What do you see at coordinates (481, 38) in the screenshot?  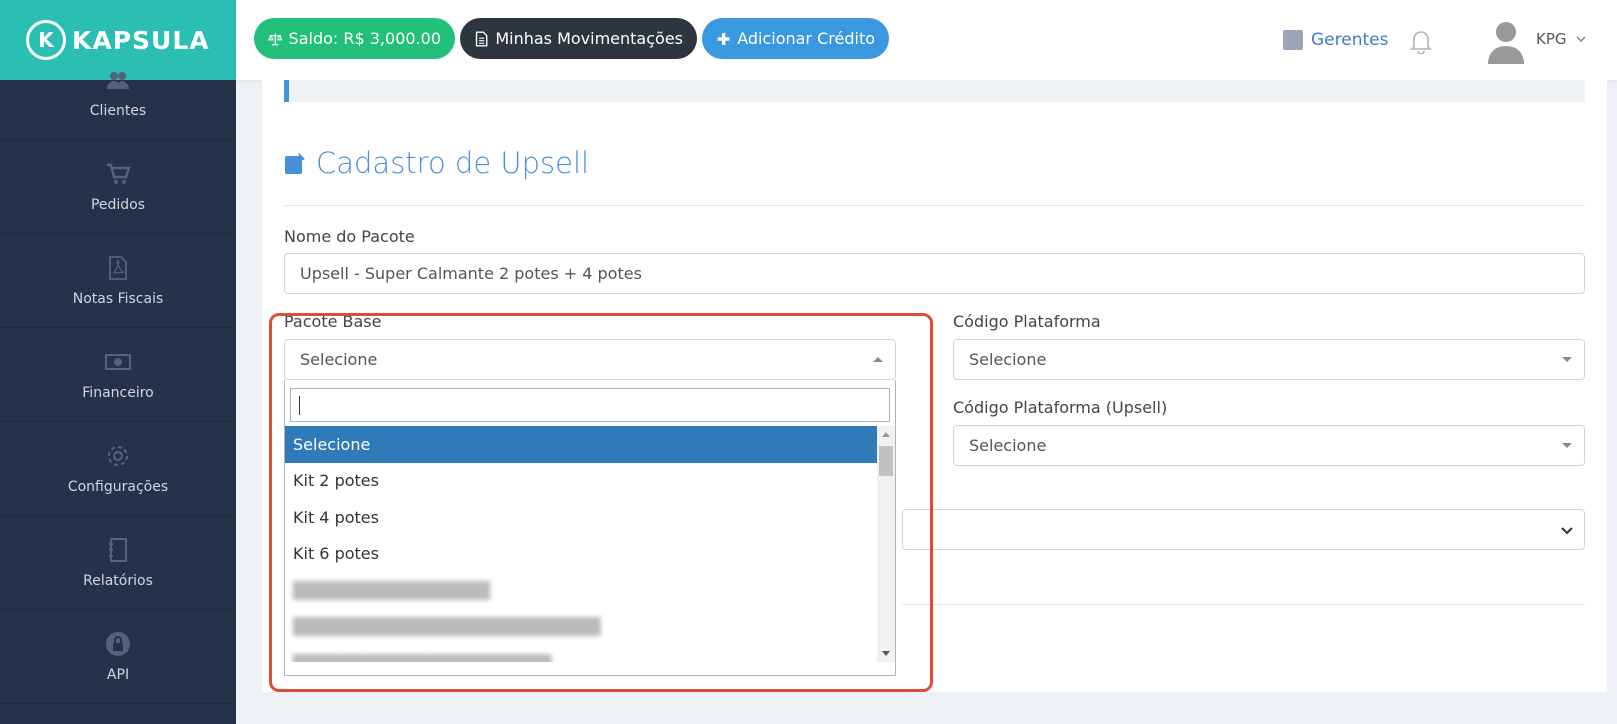 I see `document-icon` at bounding box center [481, 38].